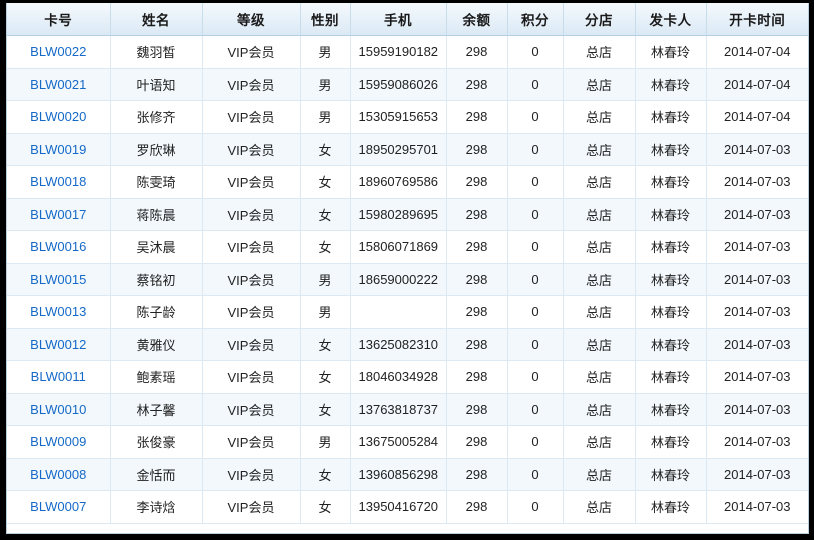  I want to click on cell-card_no: BLW0015, so click(59, 279).